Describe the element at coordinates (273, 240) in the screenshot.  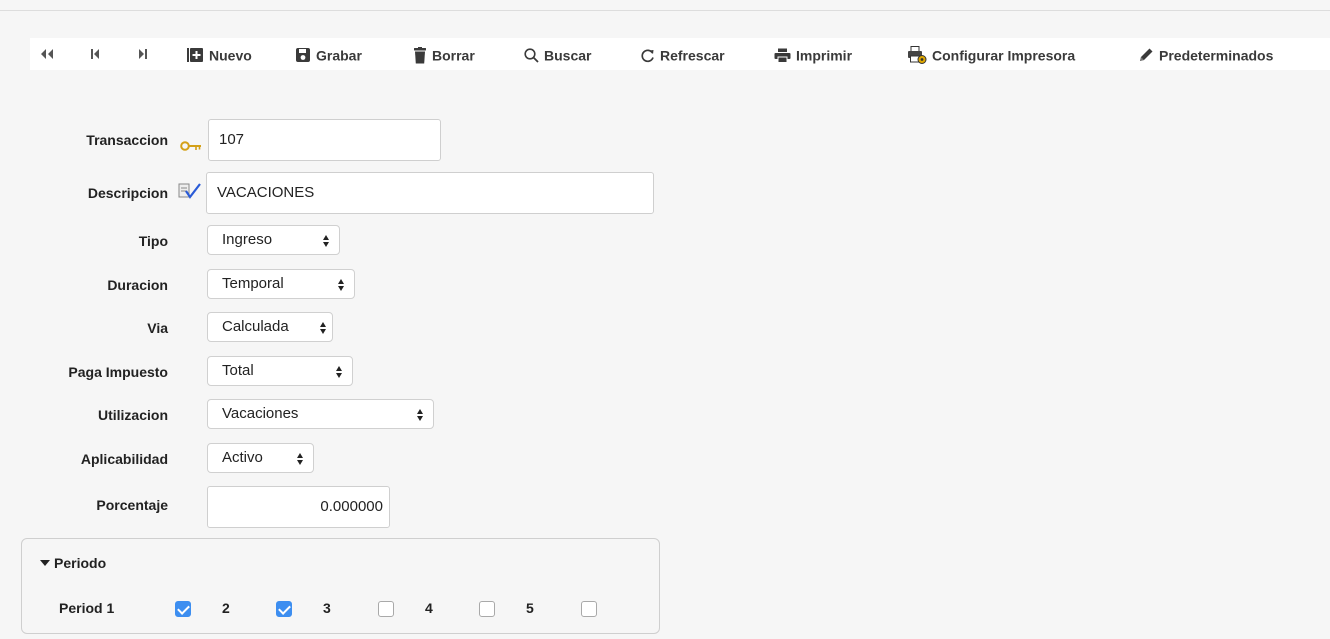
I see `tipo-select: Ingreso` at that location.